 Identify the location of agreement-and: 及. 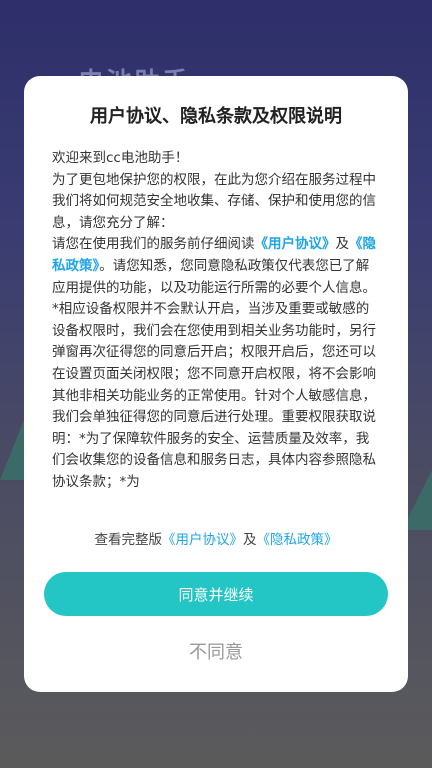
(342, 244).